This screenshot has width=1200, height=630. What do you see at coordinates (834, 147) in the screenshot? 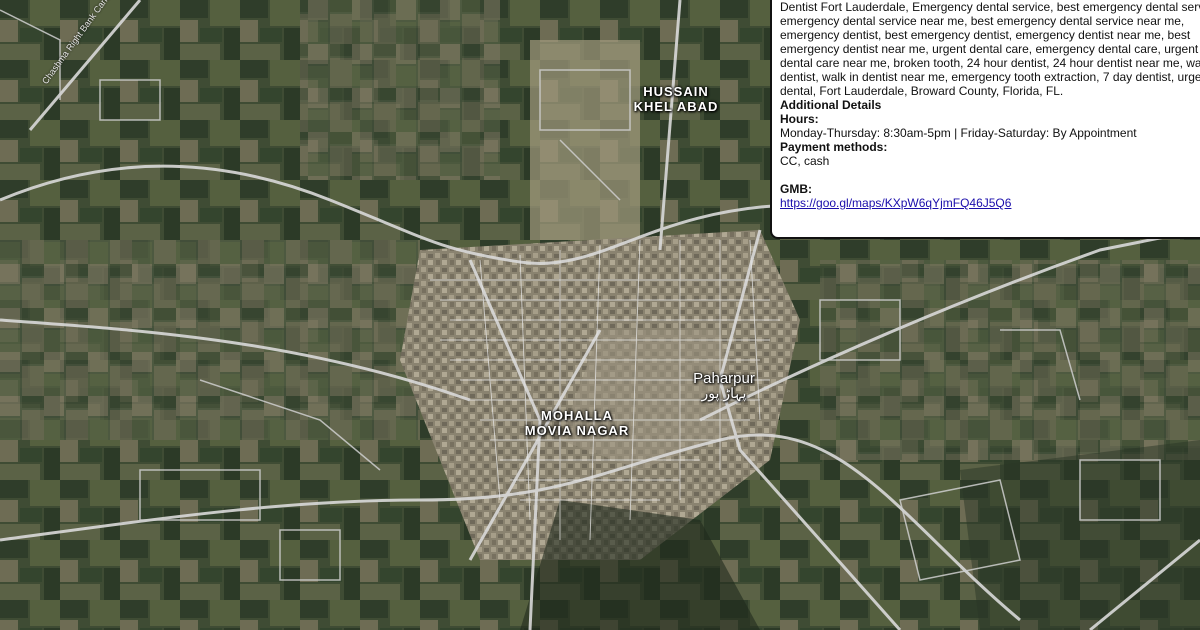
I see `popup-payment-label: Payment methods:` at bounding box center [834, 147].